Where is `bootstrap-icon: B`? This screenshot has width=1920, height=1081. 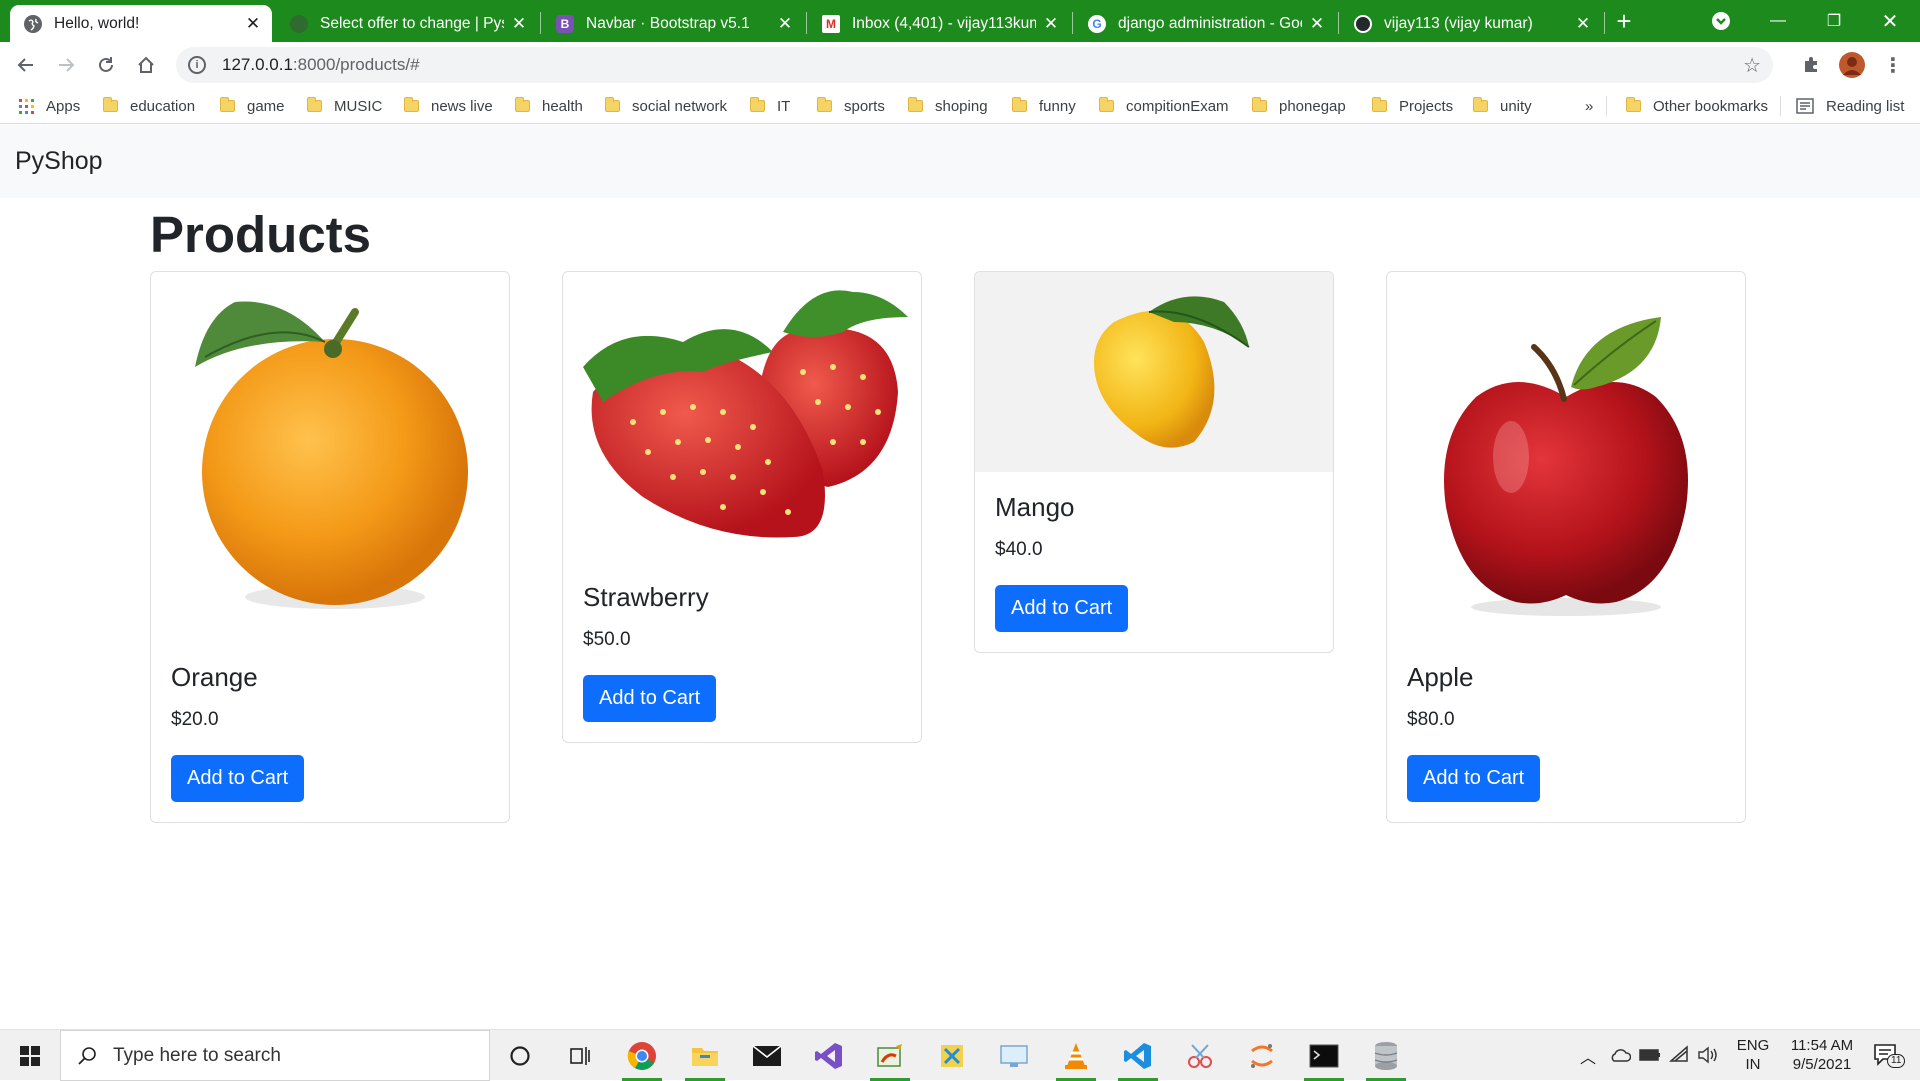 bootstrap-icon: B is located at coordinates (565, 23).